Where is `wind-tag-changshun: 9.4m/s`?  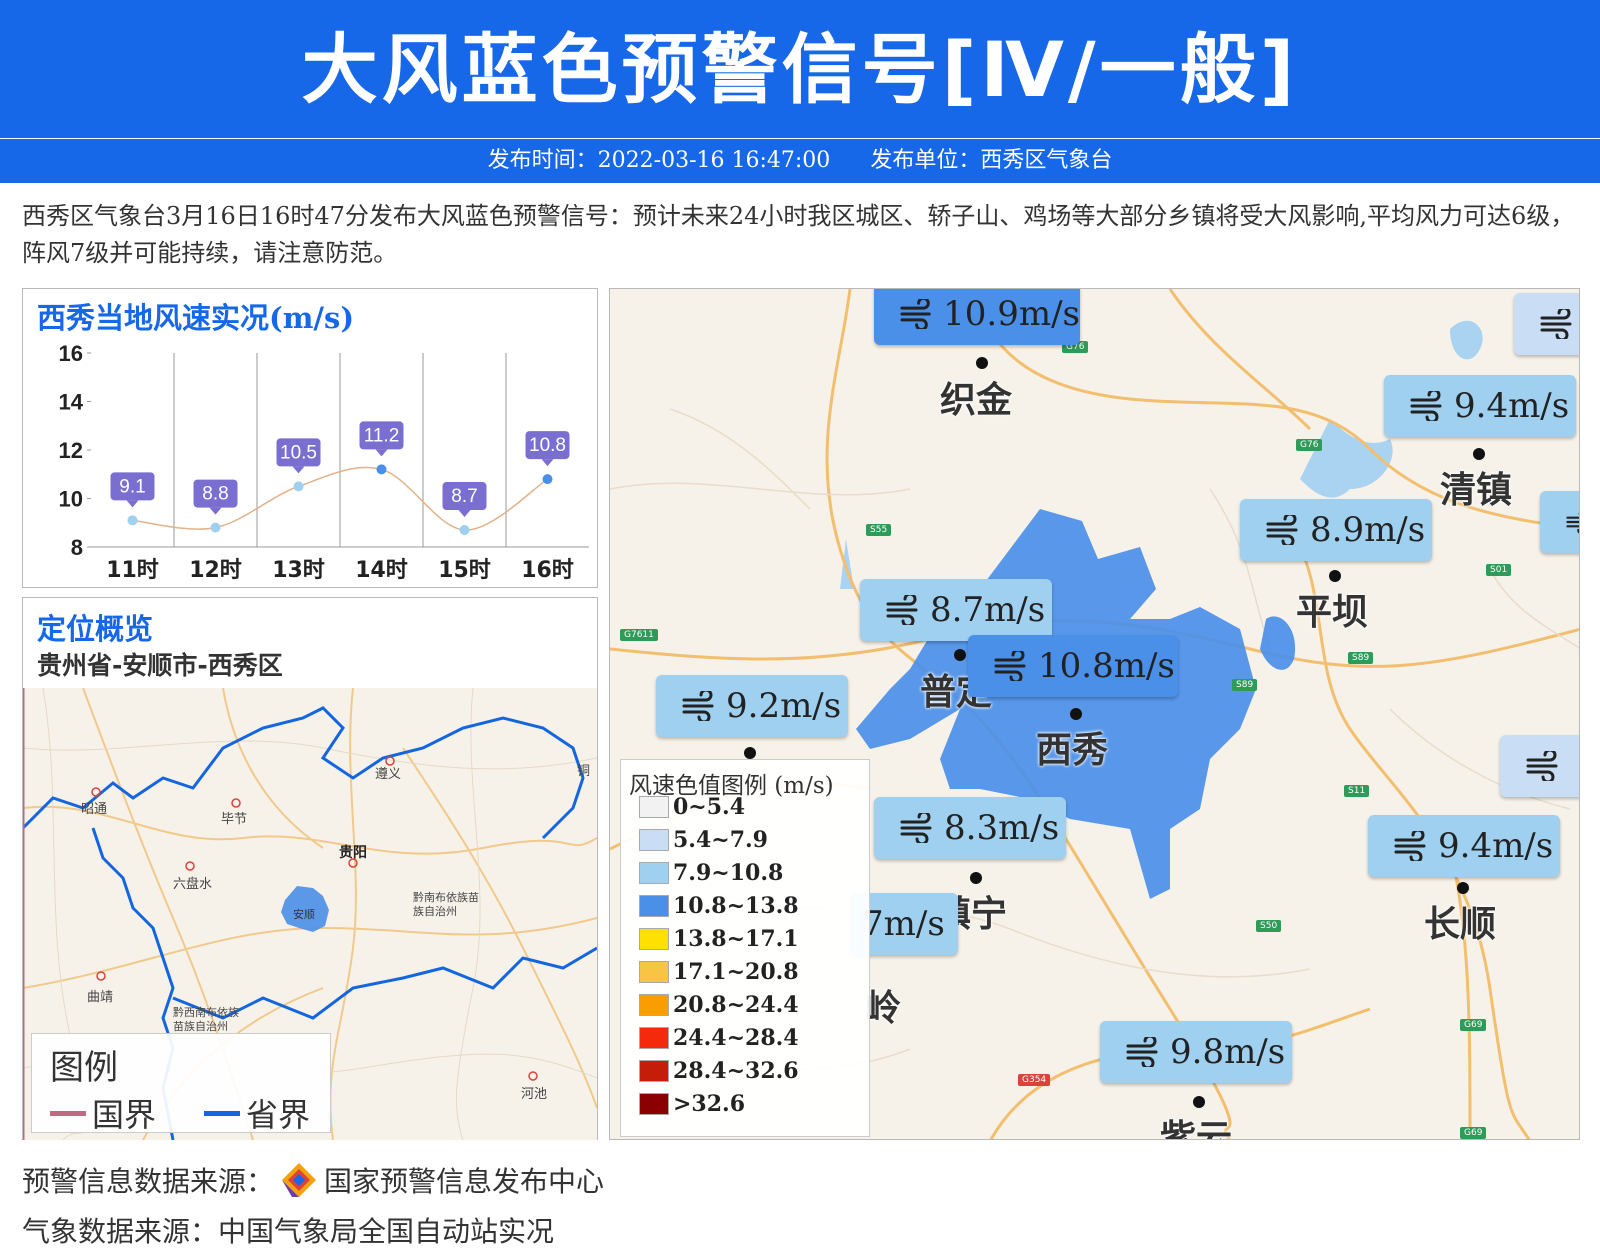 wind-tag-changshun: 9.4m/s is located at coordinates (1464, 846).